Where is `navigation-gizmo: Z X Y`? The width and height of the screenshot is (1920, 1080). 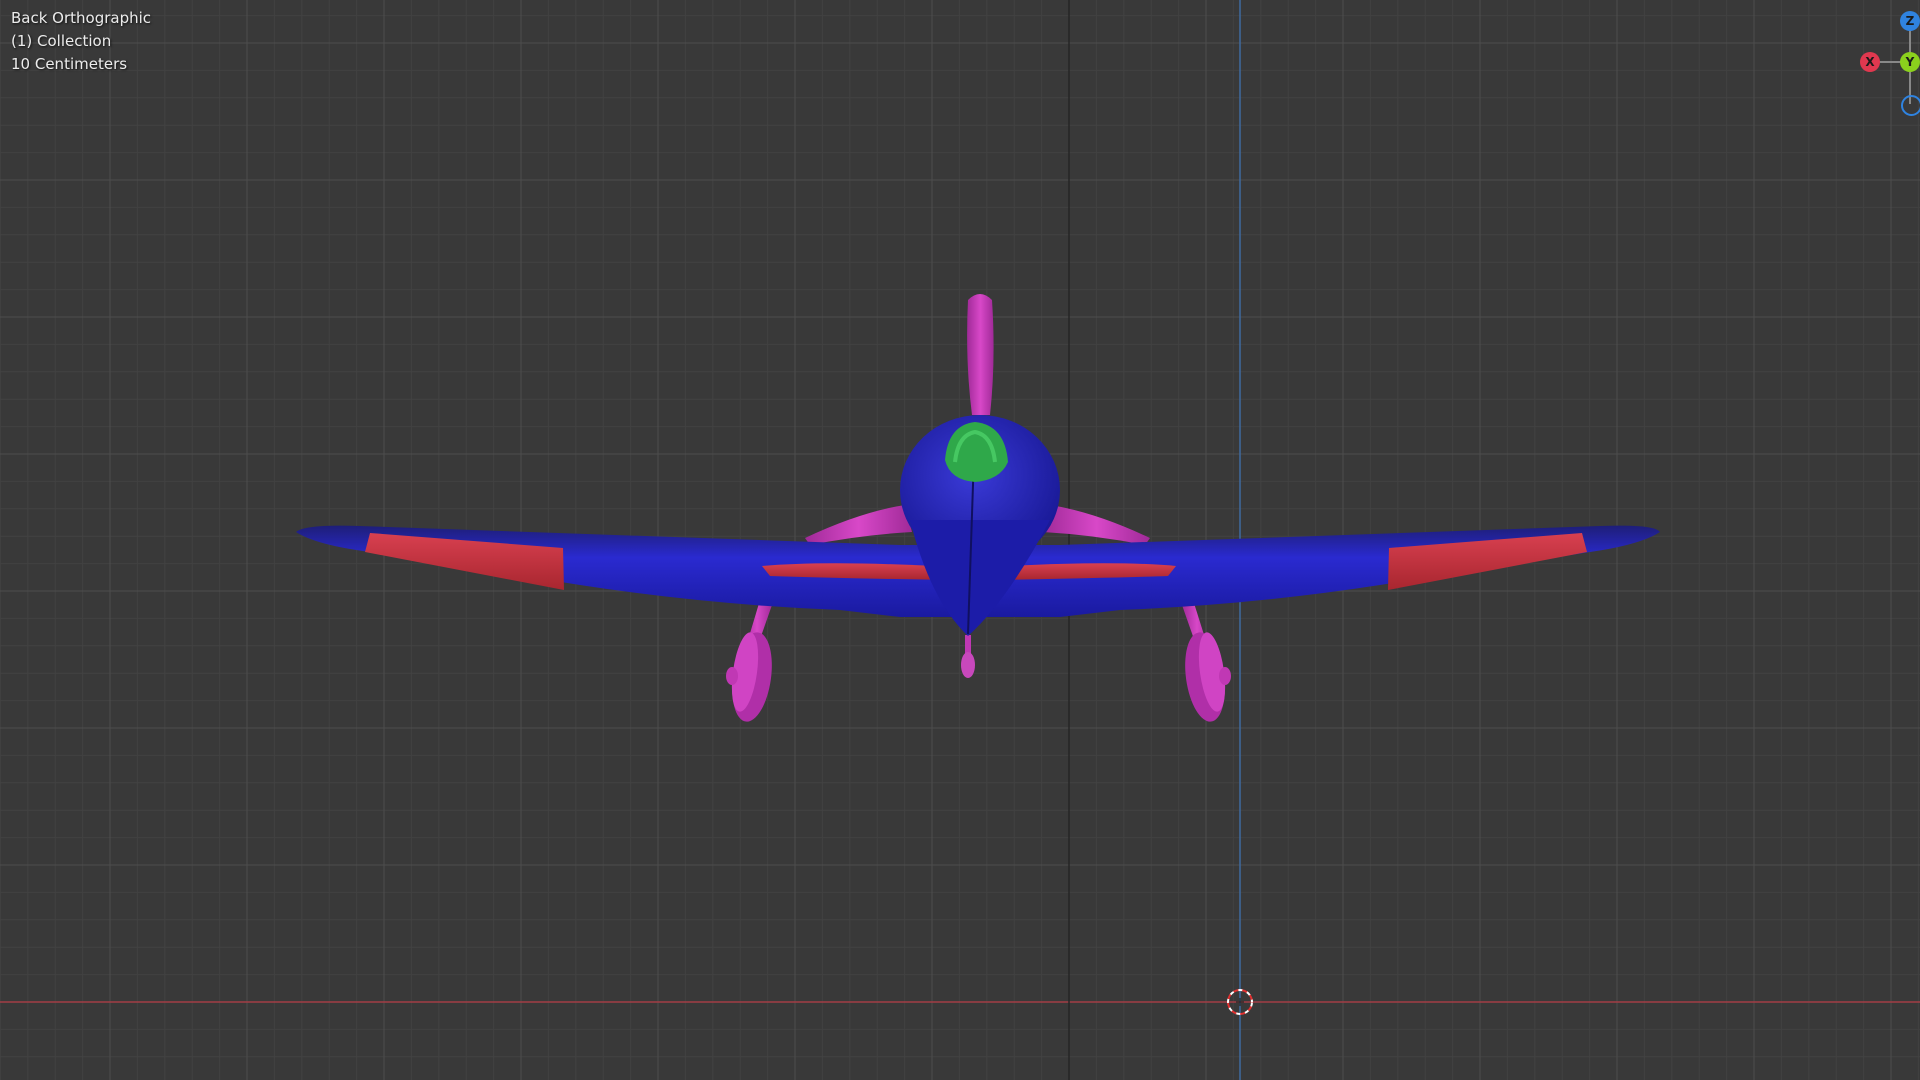 navigation-gizmo: Z X Y is located at coordinates (1880, 60).